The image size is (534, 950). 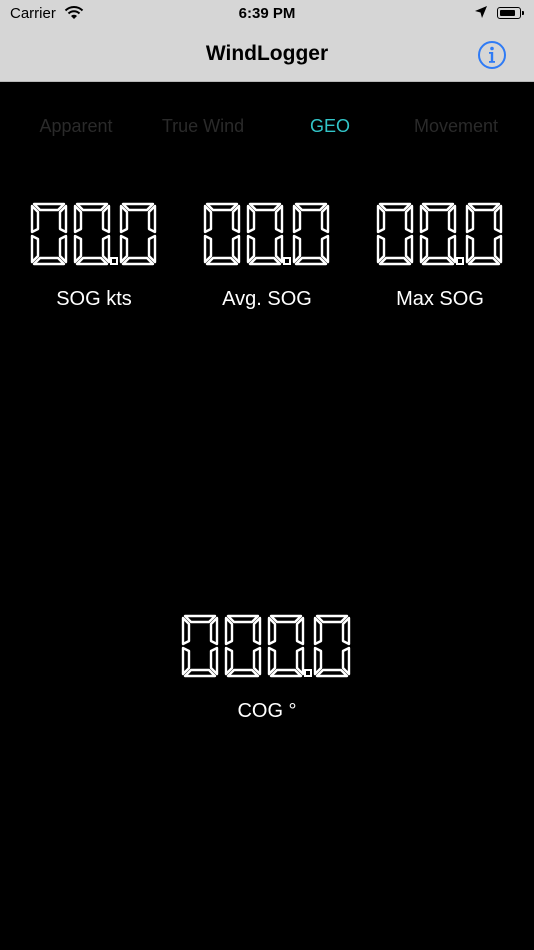 I want to click on battery-icon, so click(x=510, y=13).